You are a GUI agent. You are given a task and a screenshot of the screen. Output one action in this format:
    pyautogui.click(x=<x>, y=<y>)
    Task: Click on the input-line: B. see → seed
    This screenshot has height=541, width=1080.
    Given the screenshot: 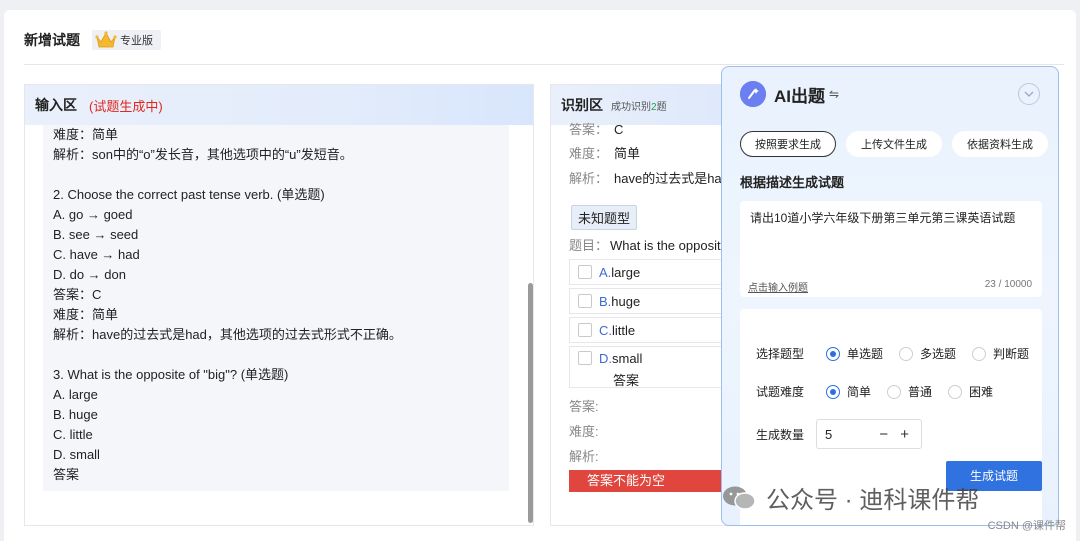 What is the action you would take?
    pyautogui.click(x=96, y=234)
    